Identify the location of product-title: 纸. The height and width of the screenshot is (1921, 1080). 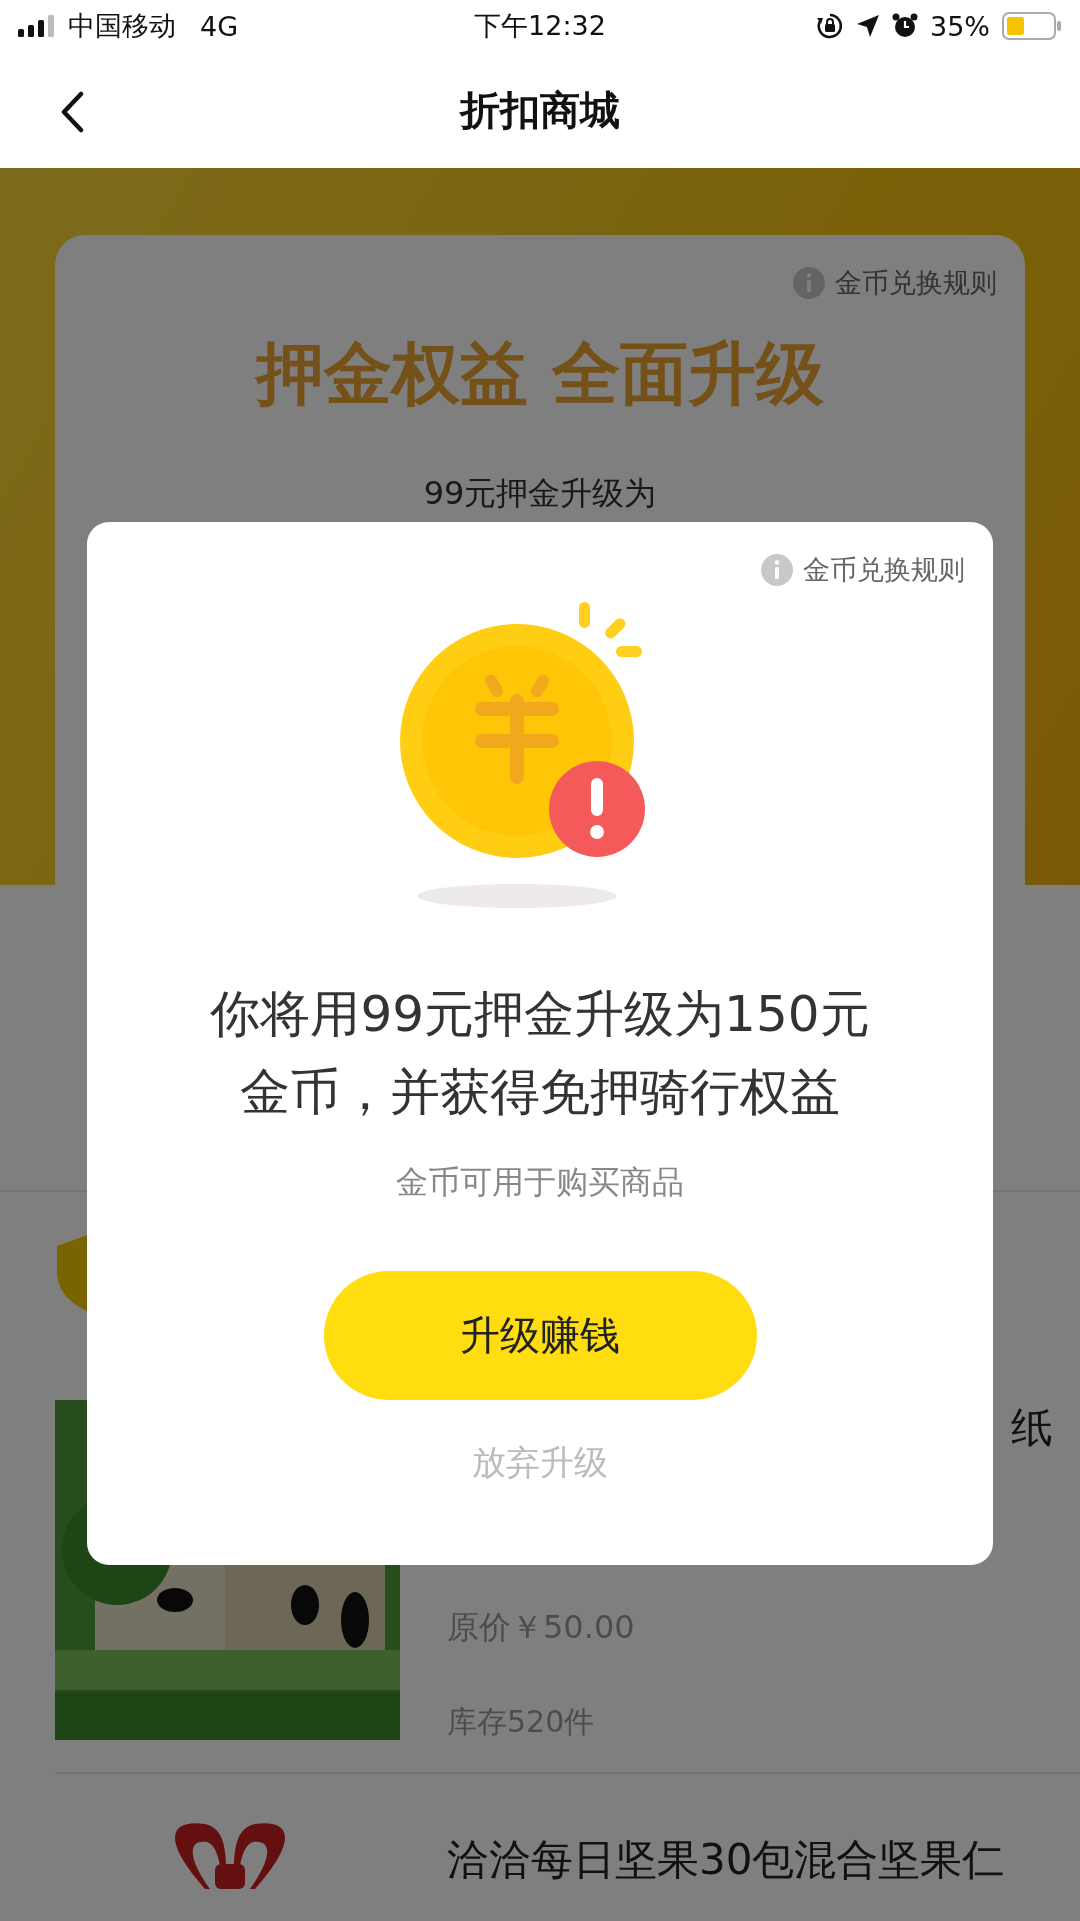
(1032, 1428).